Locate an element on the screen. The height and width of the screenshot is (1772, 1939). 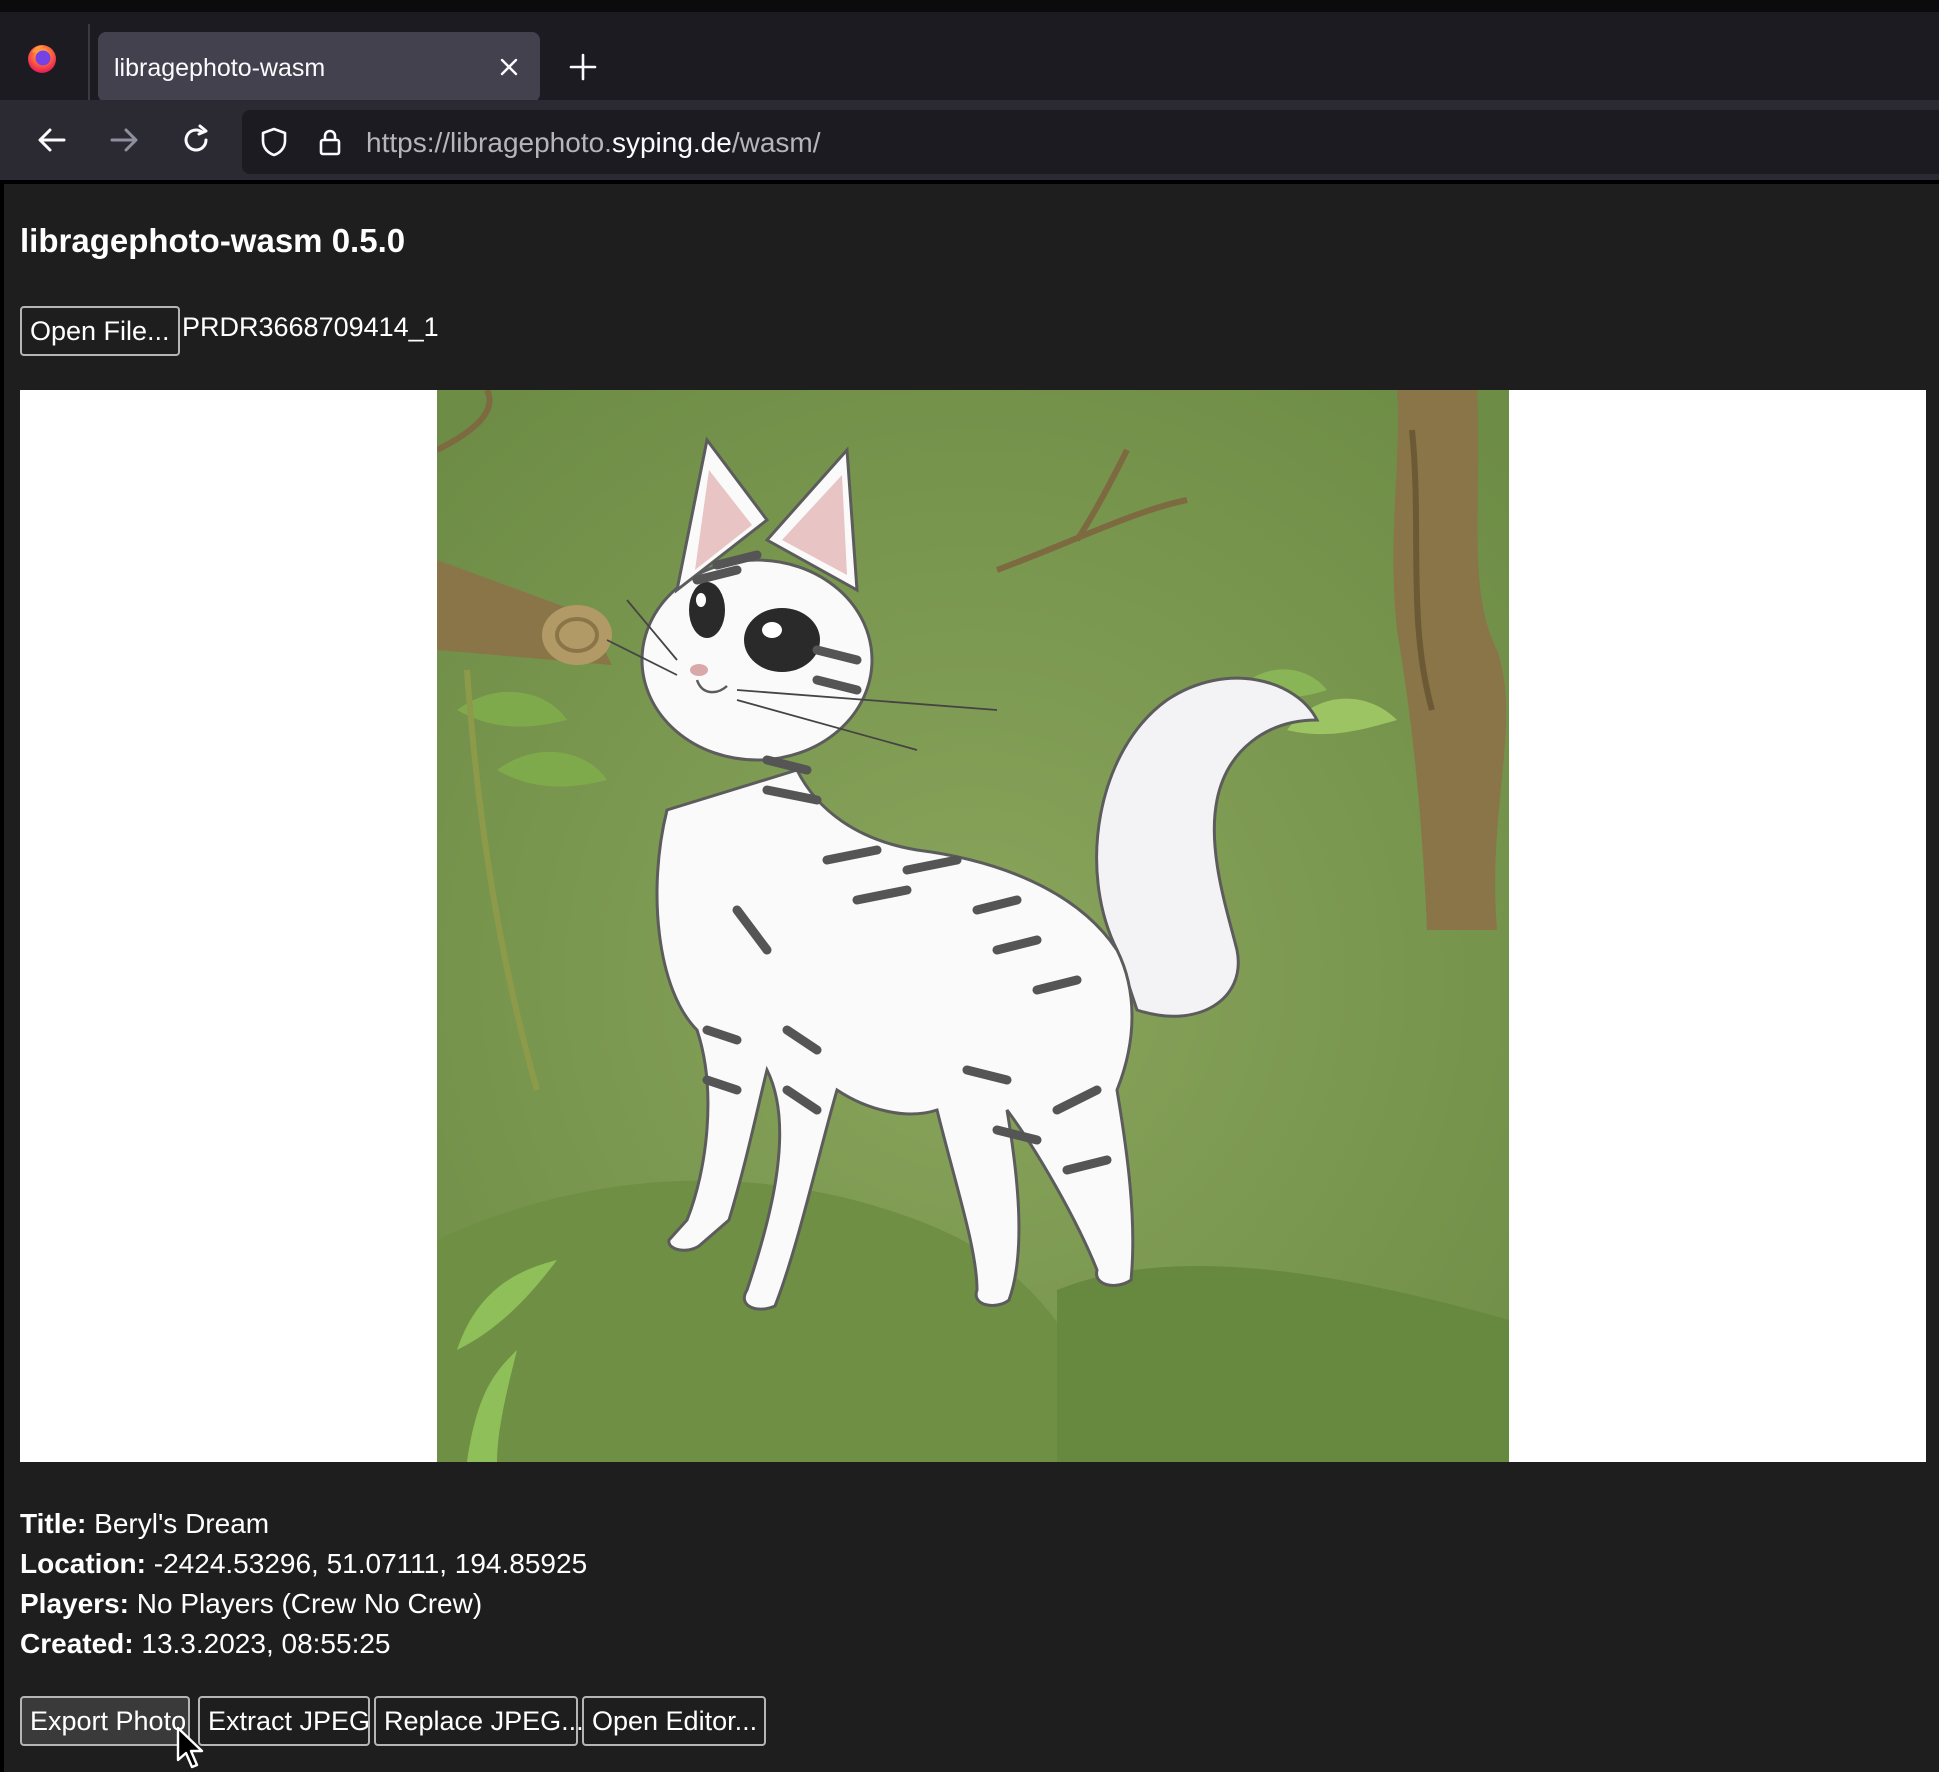
meta-location-label: Location: is located at coordinates (83, 1563).